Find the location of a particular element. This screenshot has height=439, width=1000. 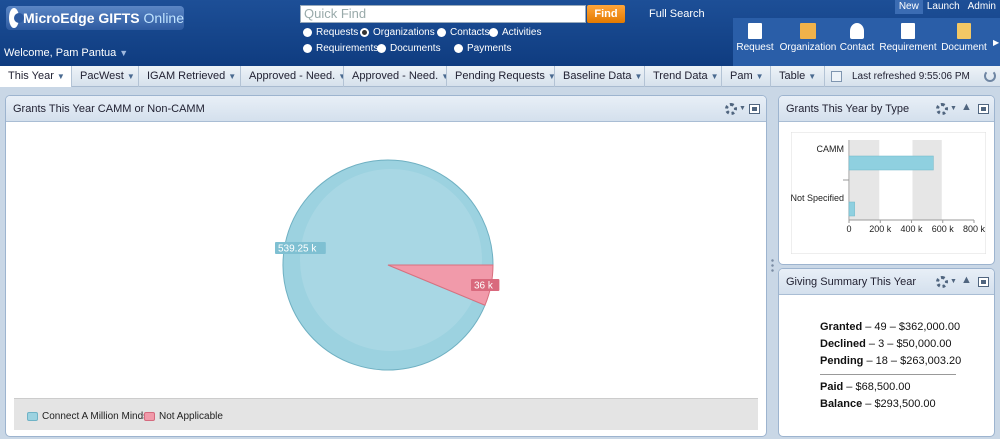

panel-title: Grants This Year CAMM or Non-CAMM is located at coordinates (109, 109).